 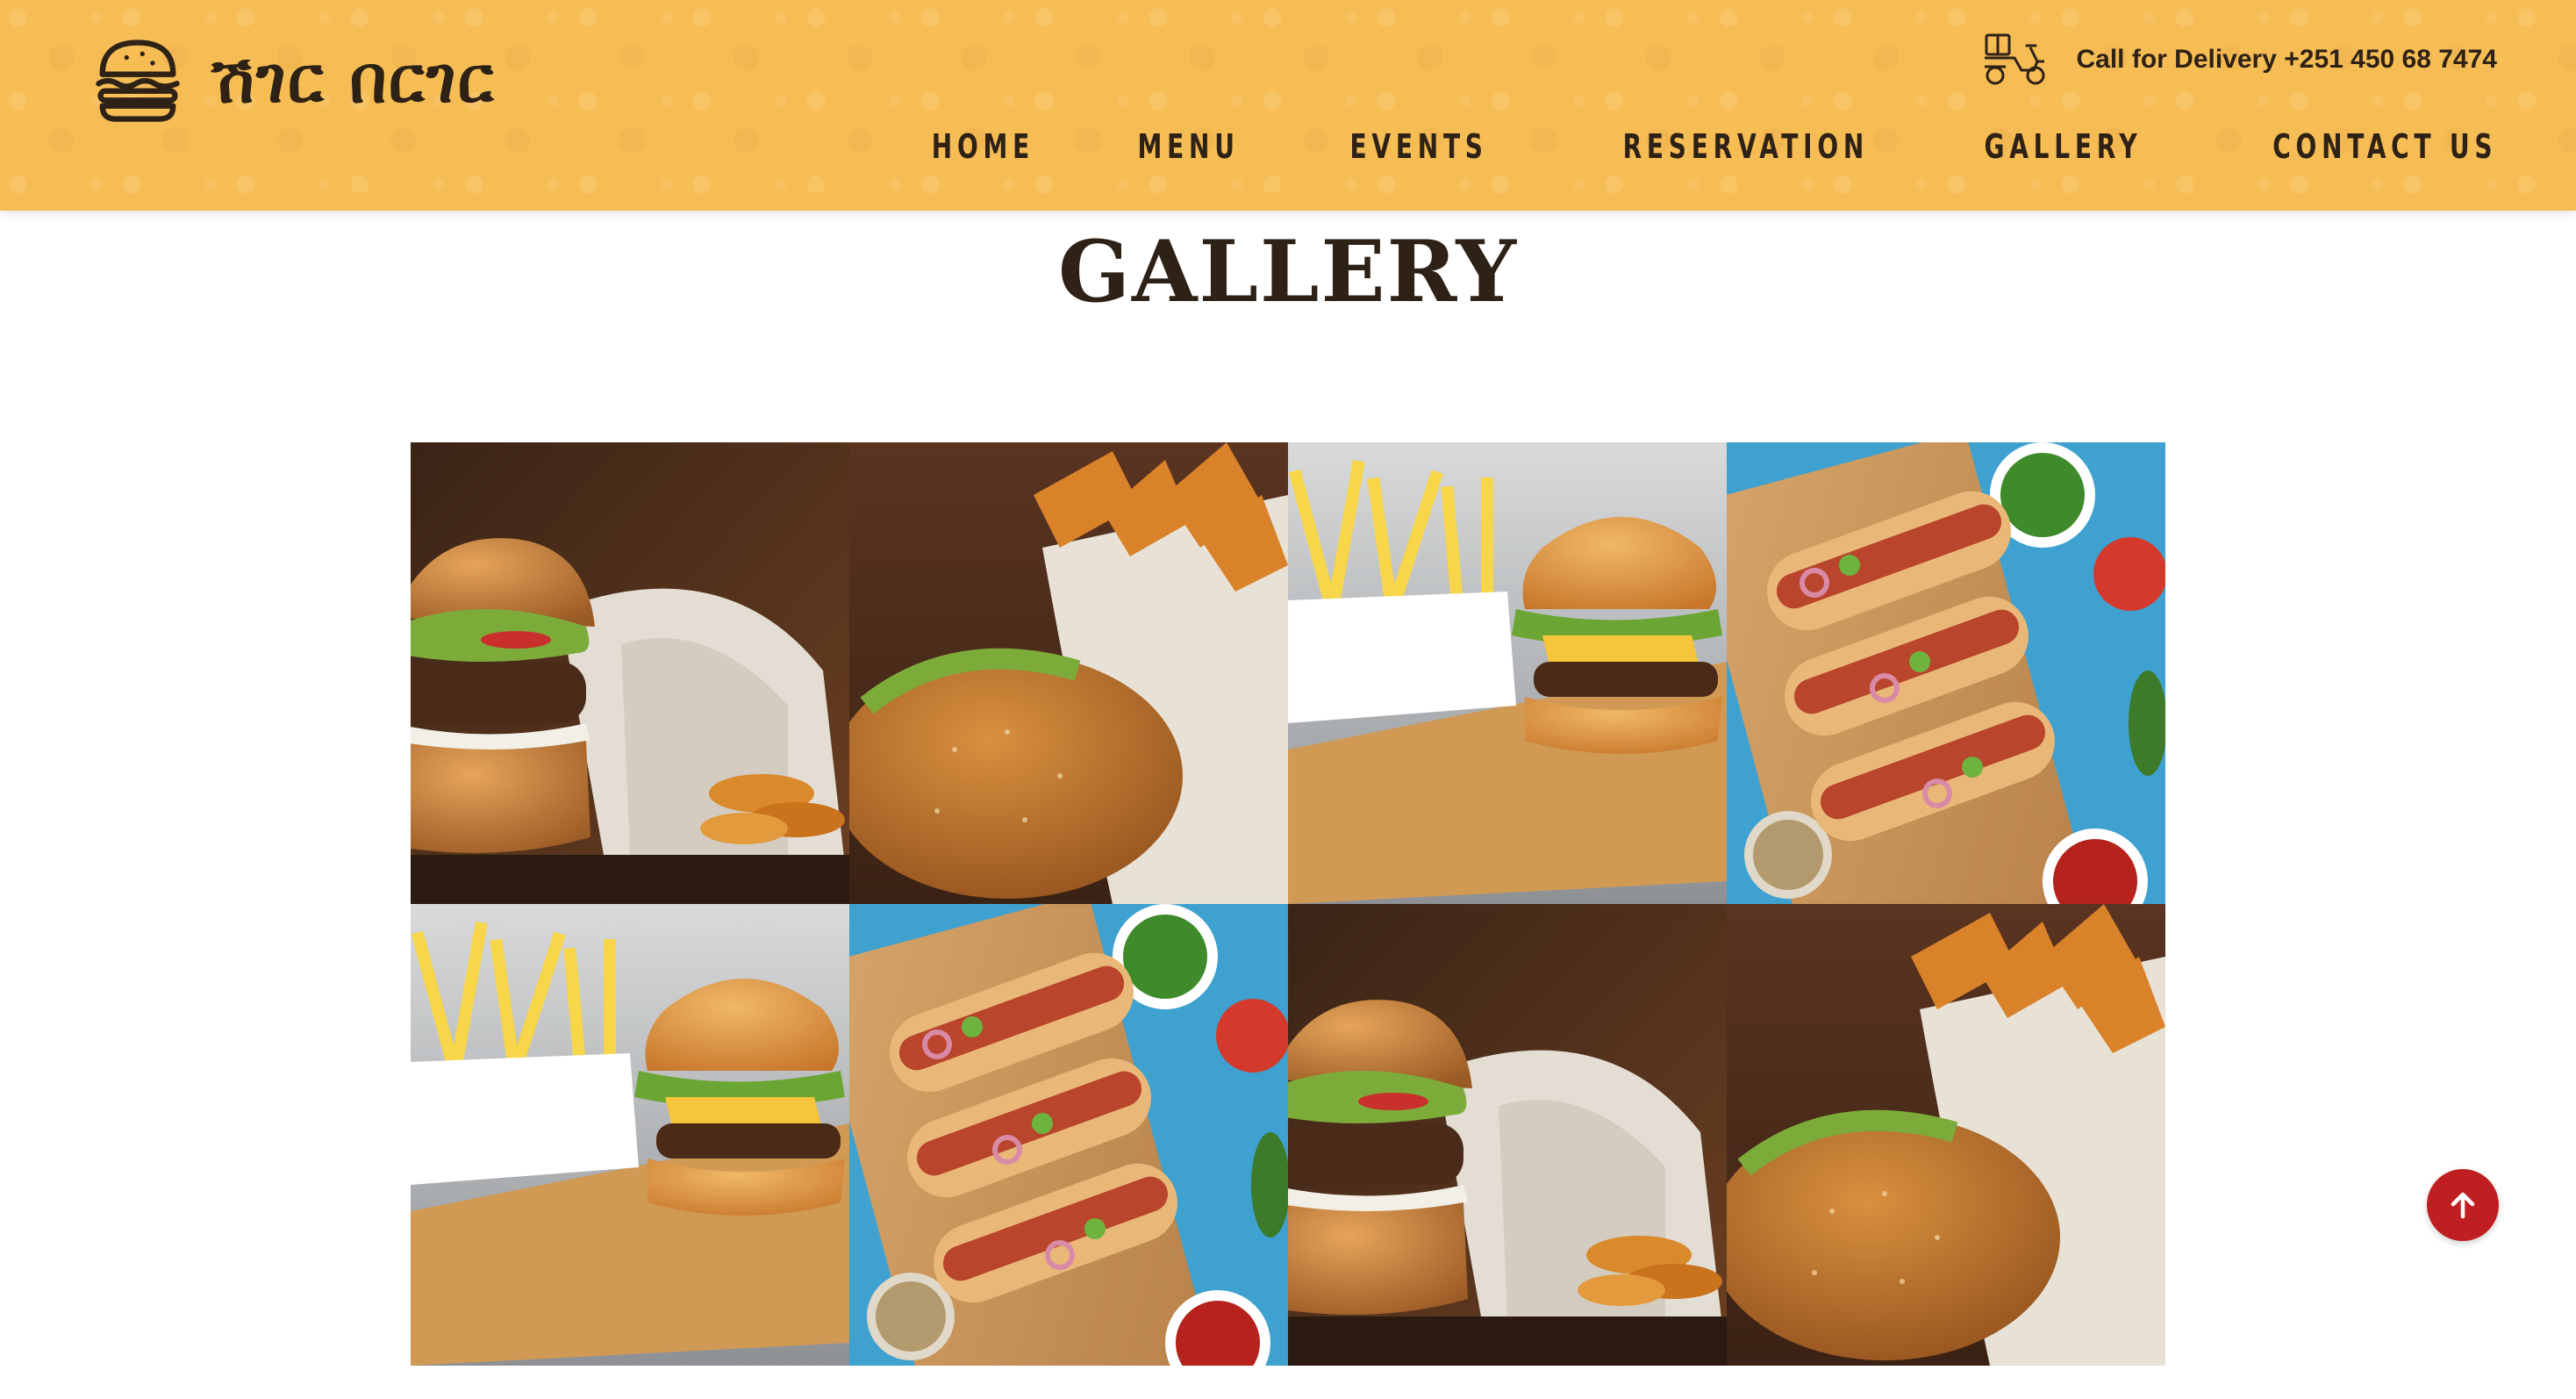 I want to click on burger-icon, so click(x=138, y=80).